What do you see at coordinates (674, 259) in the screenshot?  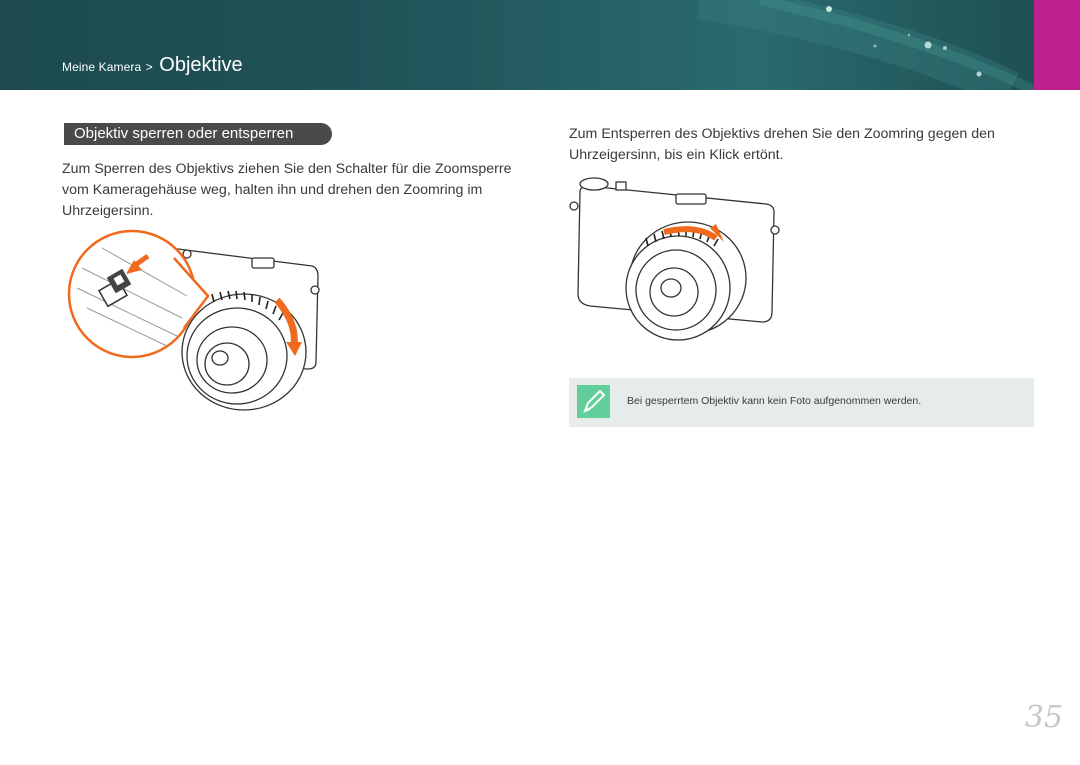 I see `unlock-camera-illustration` at bounding box center [674, 259].